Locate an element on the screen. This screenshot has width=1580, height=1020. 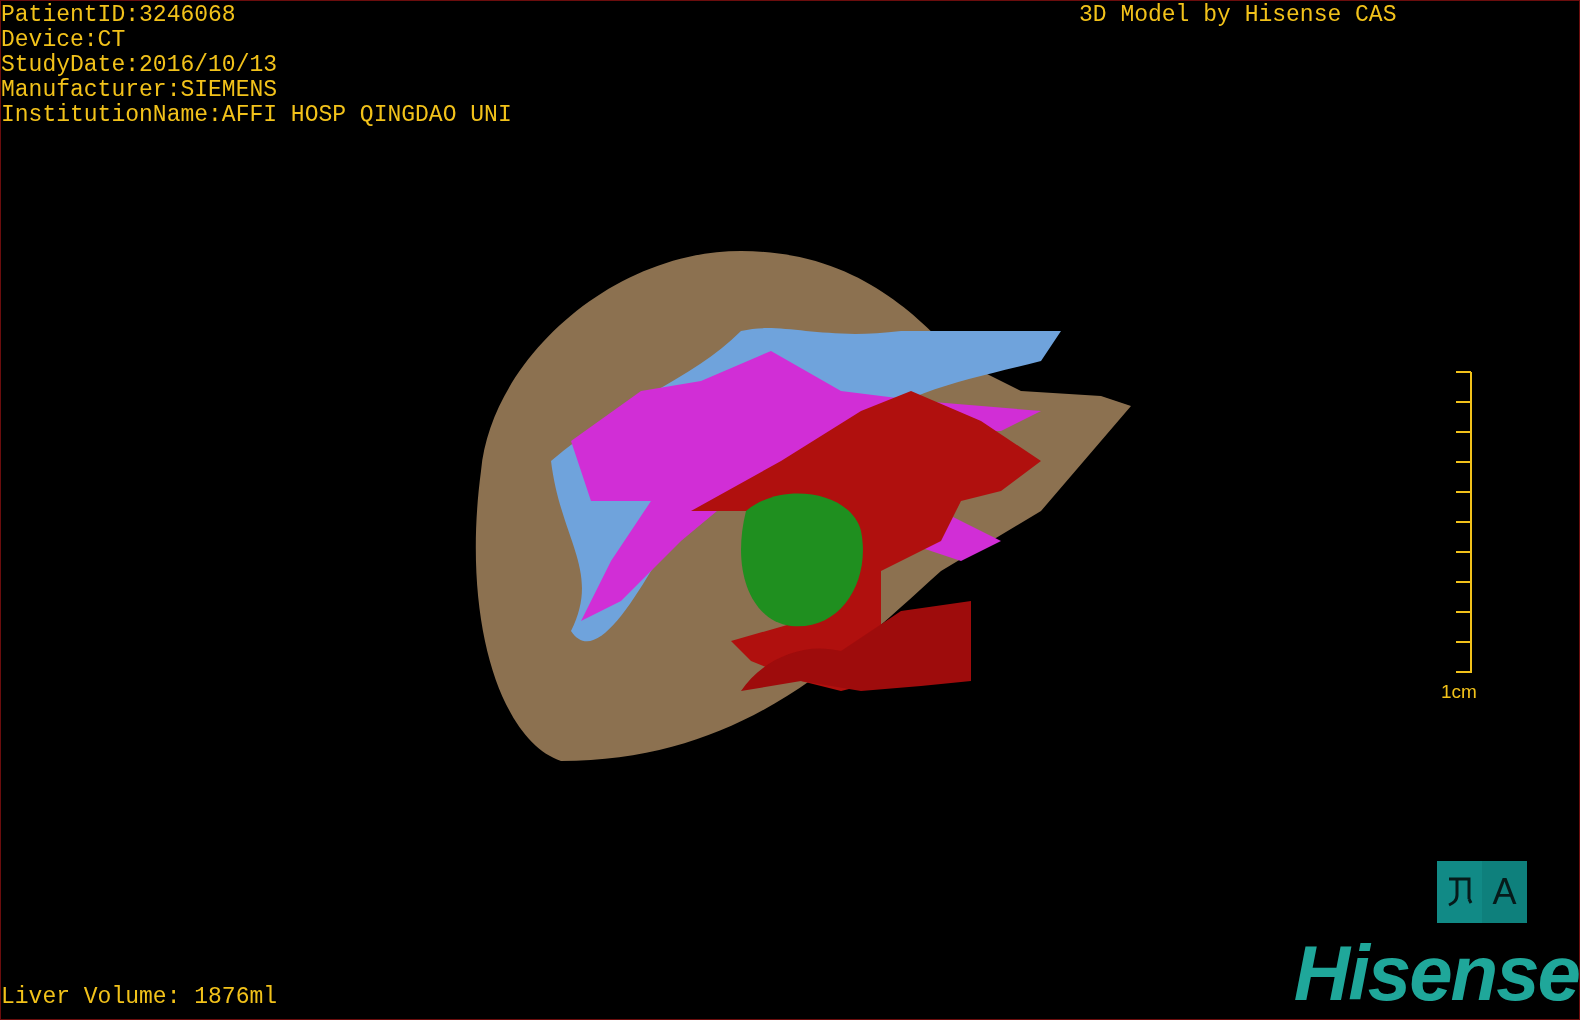
logo: Hisense is located at coordinates (1436, 973).